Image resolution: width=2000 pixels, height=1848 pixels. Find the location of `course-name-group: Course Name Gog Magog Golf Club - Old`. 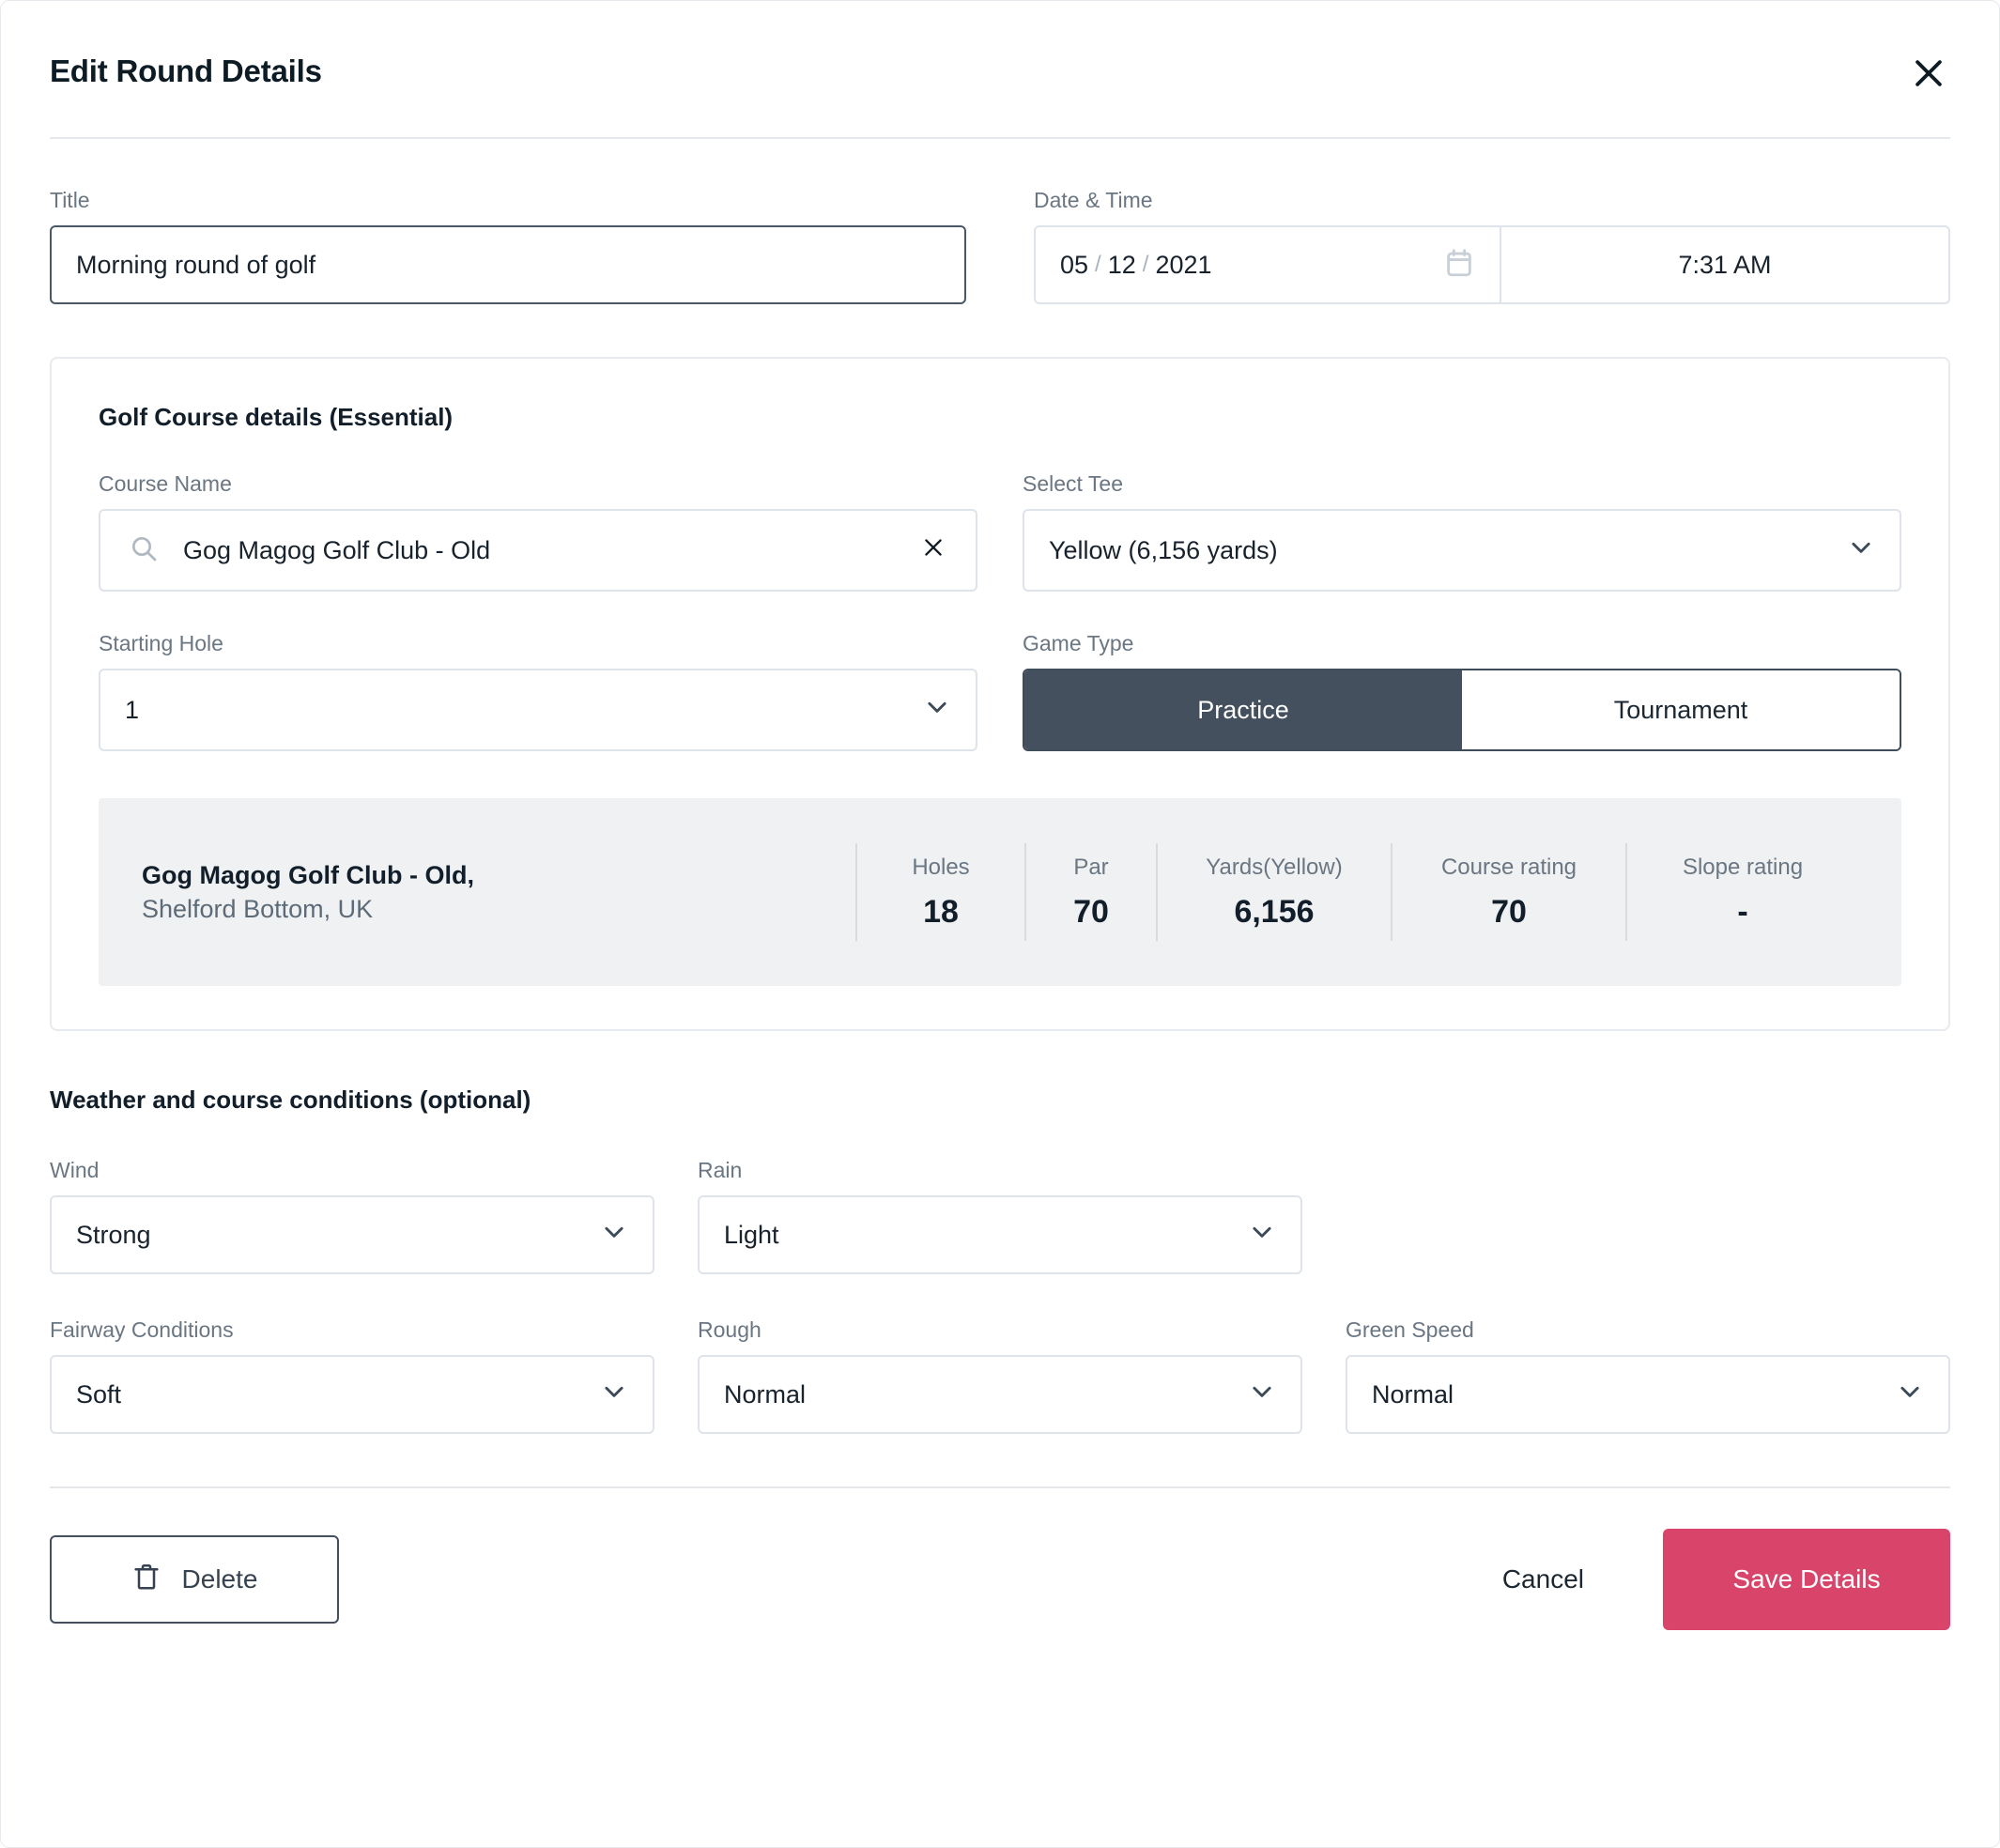

course-name-group: Course Name Gog Magog Golf Club - Old is located at coordinates (538, 532).